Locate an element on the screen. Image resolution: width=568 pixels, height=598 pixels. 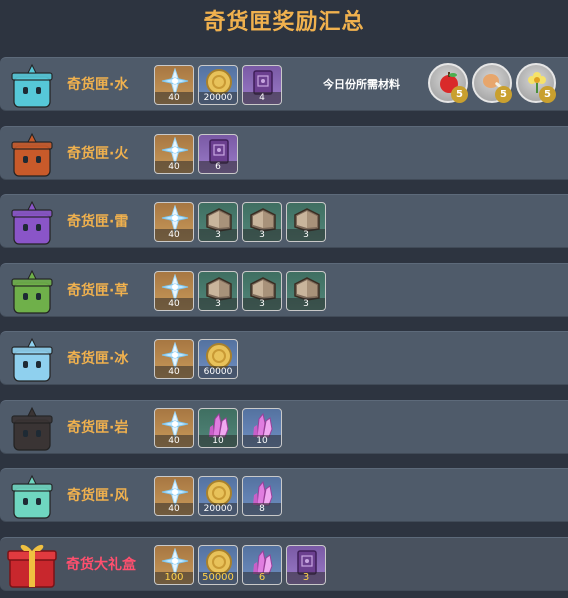
page-title: 奇货匣奖励汇总 is located at coordinates (284, 22).